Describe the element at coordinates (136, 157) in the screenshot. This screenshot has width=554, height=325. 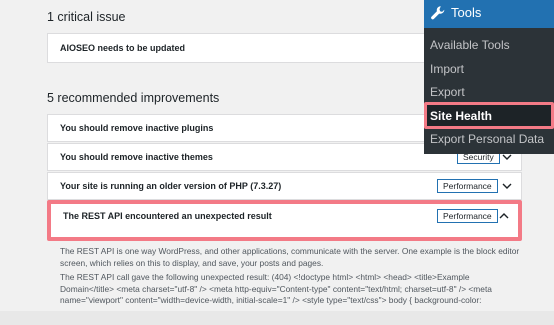
I see `recommendation-label: You should remove inactive themes` at that location.